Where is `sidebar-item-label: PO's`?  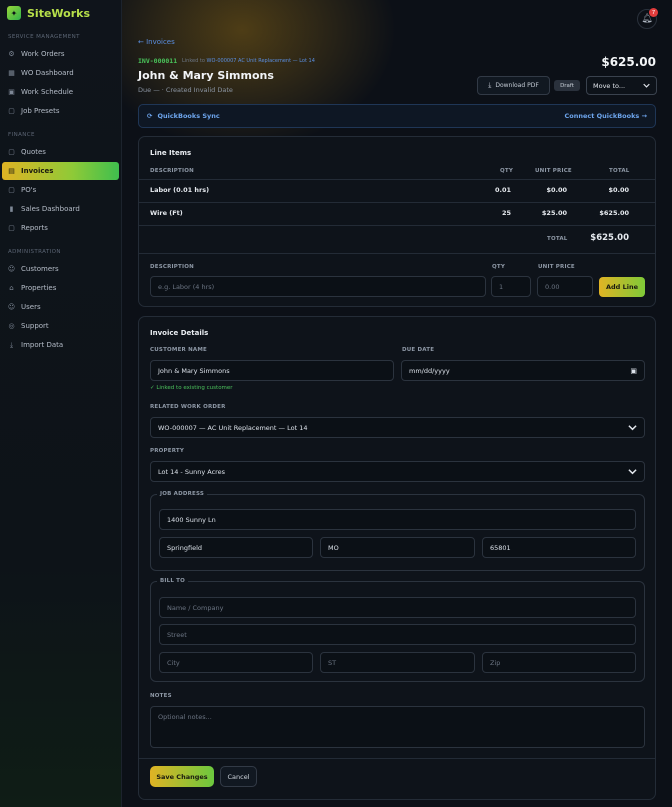
sidebar-item-label: PO's is located at coordinates (29, 190).